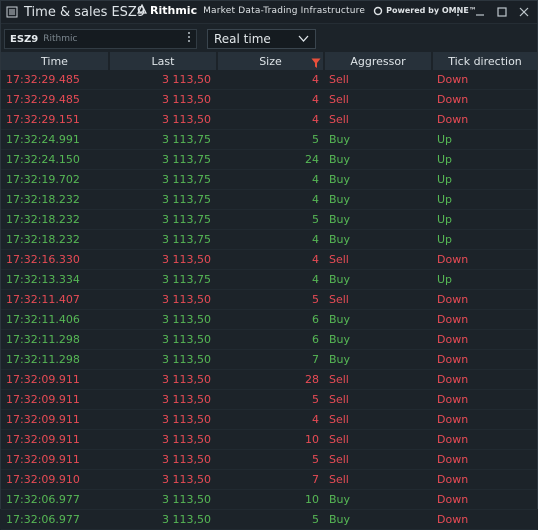 Image resolution: width=538 pixels, height=530 pixels. I want to click on cell-size: 28, so click(270, 379).